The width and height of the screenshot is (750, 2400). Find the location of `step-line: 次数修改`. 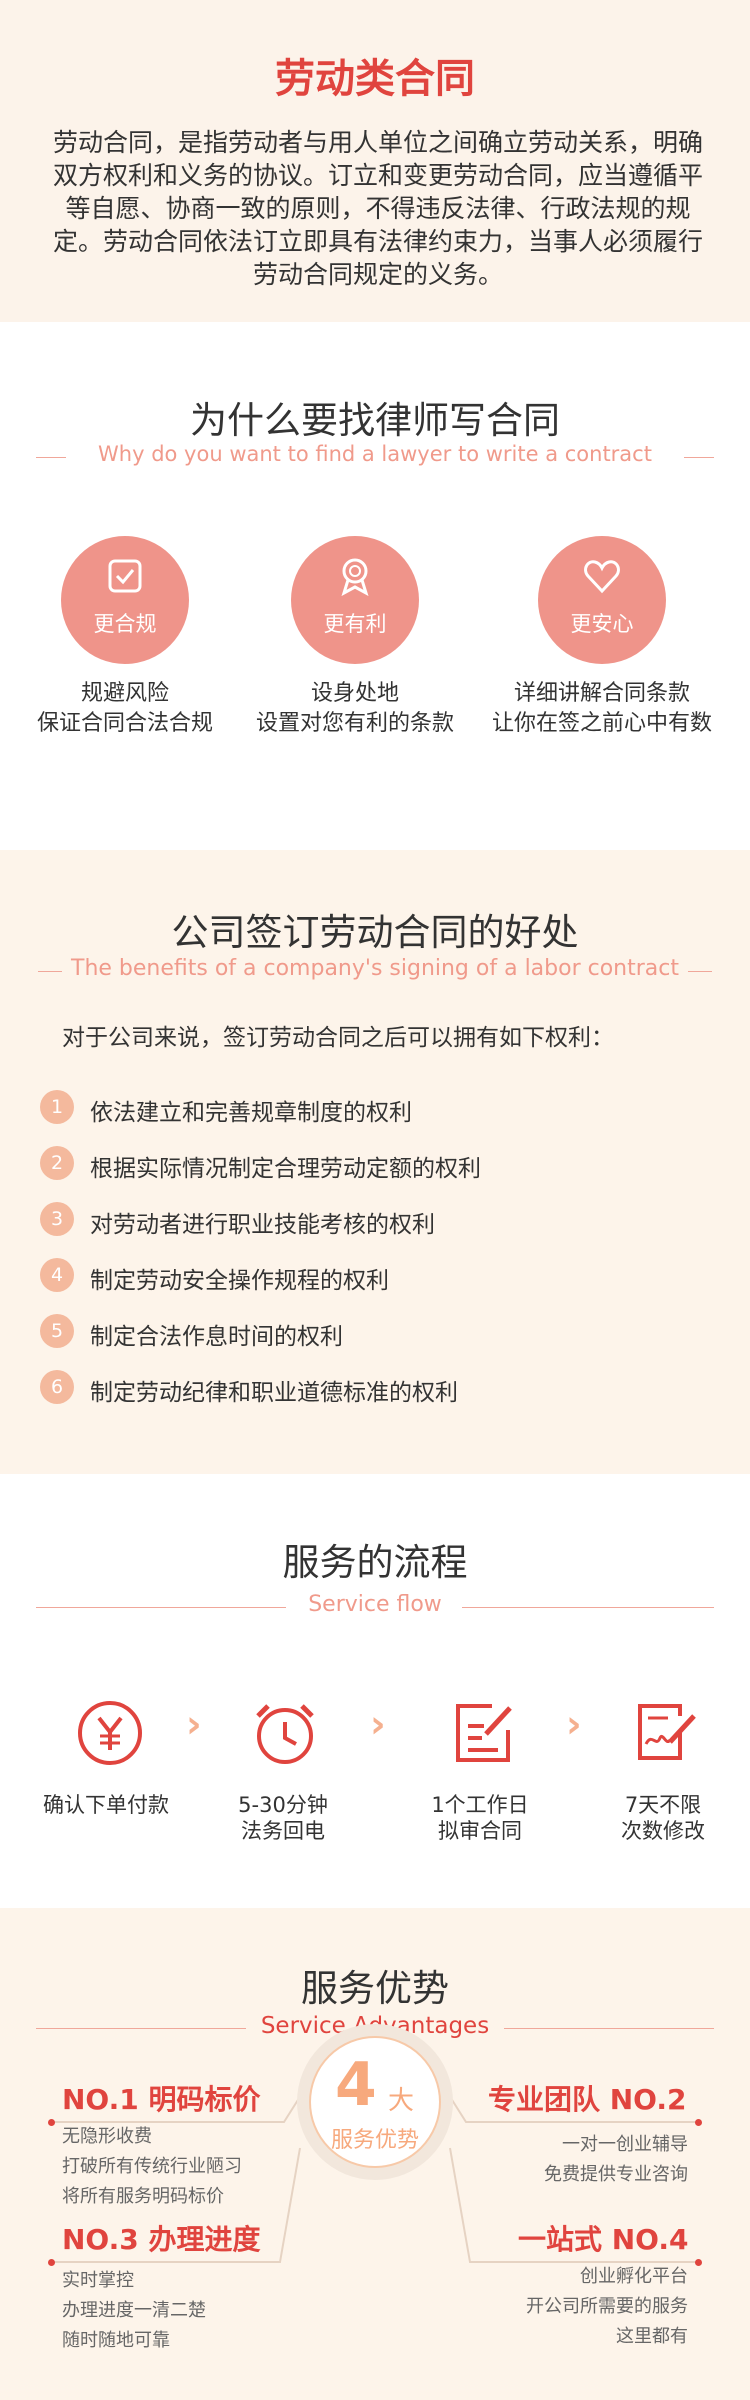

step-line: 次数修改 is located at coordinates (663, 1831).